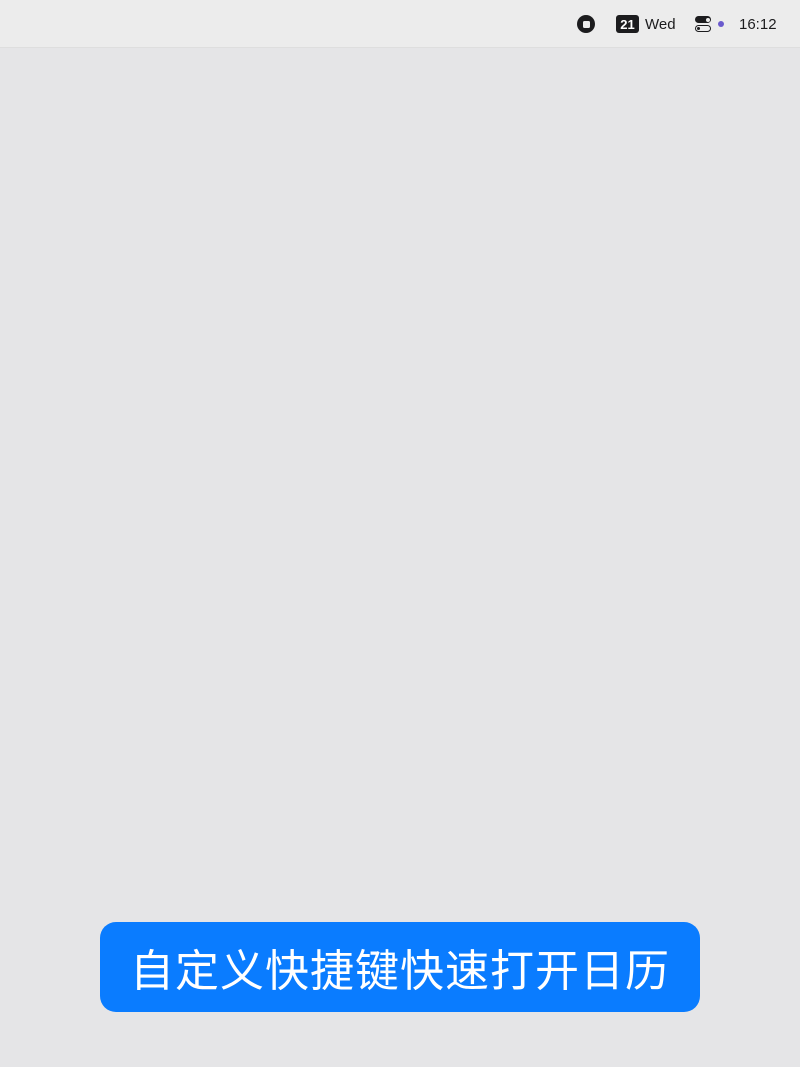 Image resolution: width=800 pixels, height=1067 pixels. I want to click on caption-text: 自定义快捷键快速打开日历, so click(400, 971).